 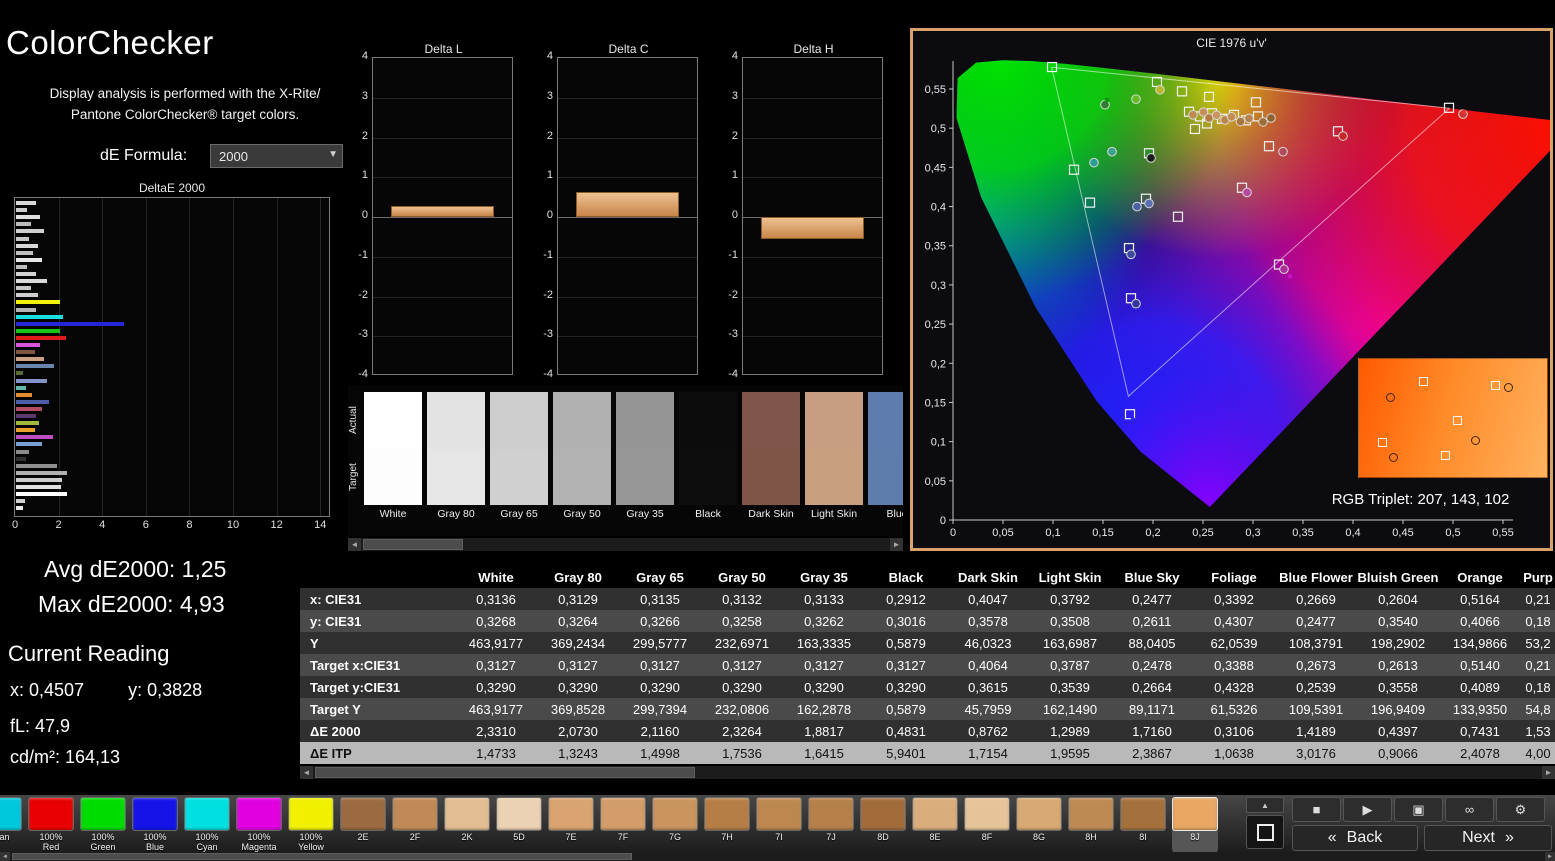 What do you see at coordinates (571, 837) in the screenshot?
I see `patch-label: 7E` at bounding box center [571, 837].